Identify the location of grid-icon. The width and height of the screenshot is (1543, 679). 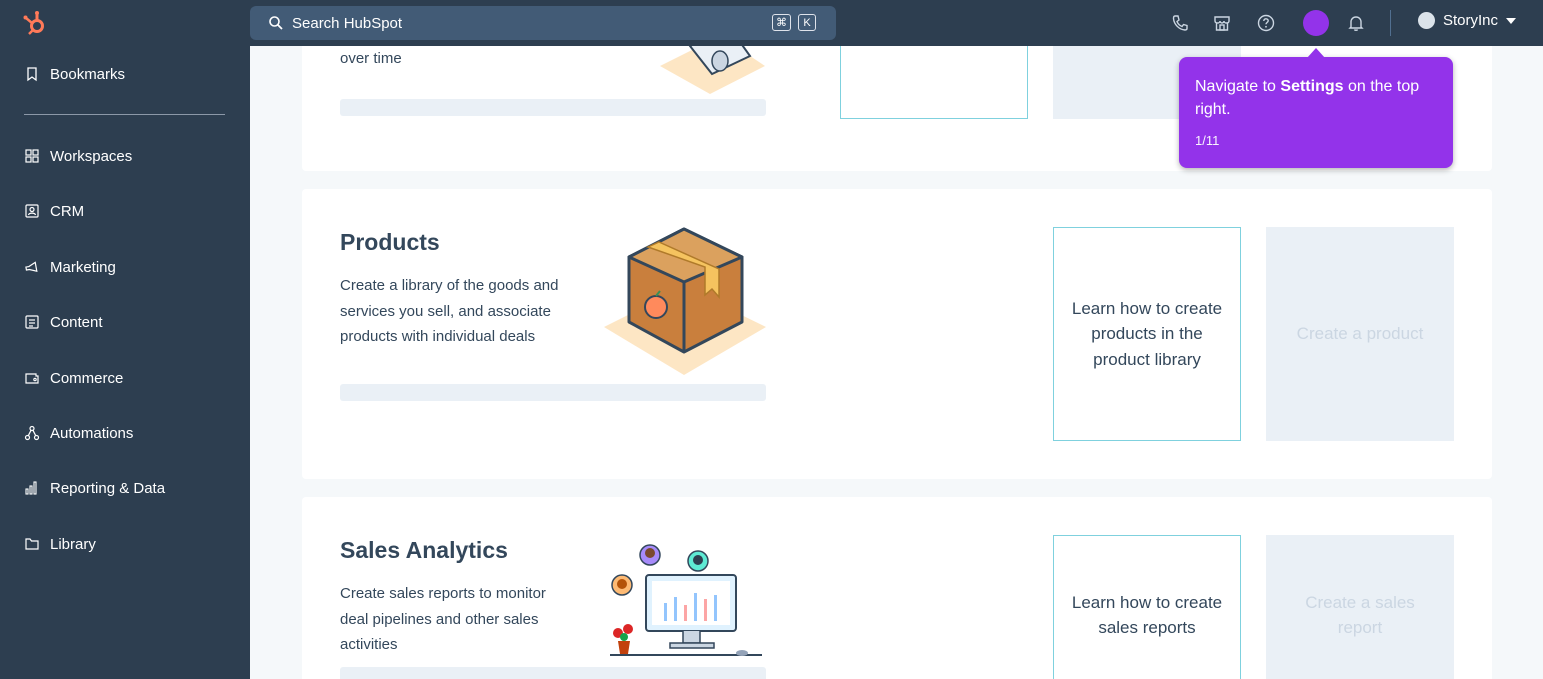
(32, 156).